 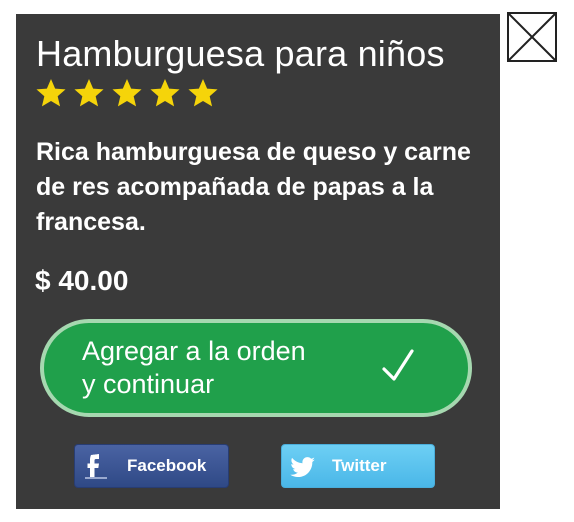 I want to click on rating-stars, so click(x=127, y=93).